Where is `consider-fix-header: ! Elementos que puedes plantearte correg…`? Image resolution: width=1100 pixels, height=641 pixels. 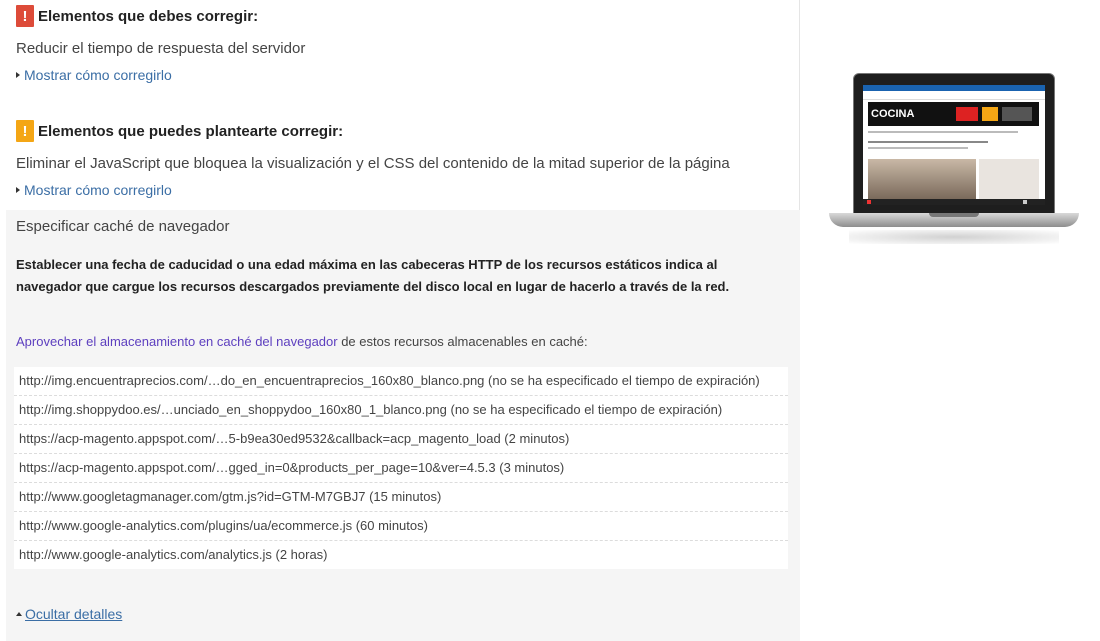
consider-fix-header: ! Elementos que puedes plantearte correg… is located at coordinates (179, 131).